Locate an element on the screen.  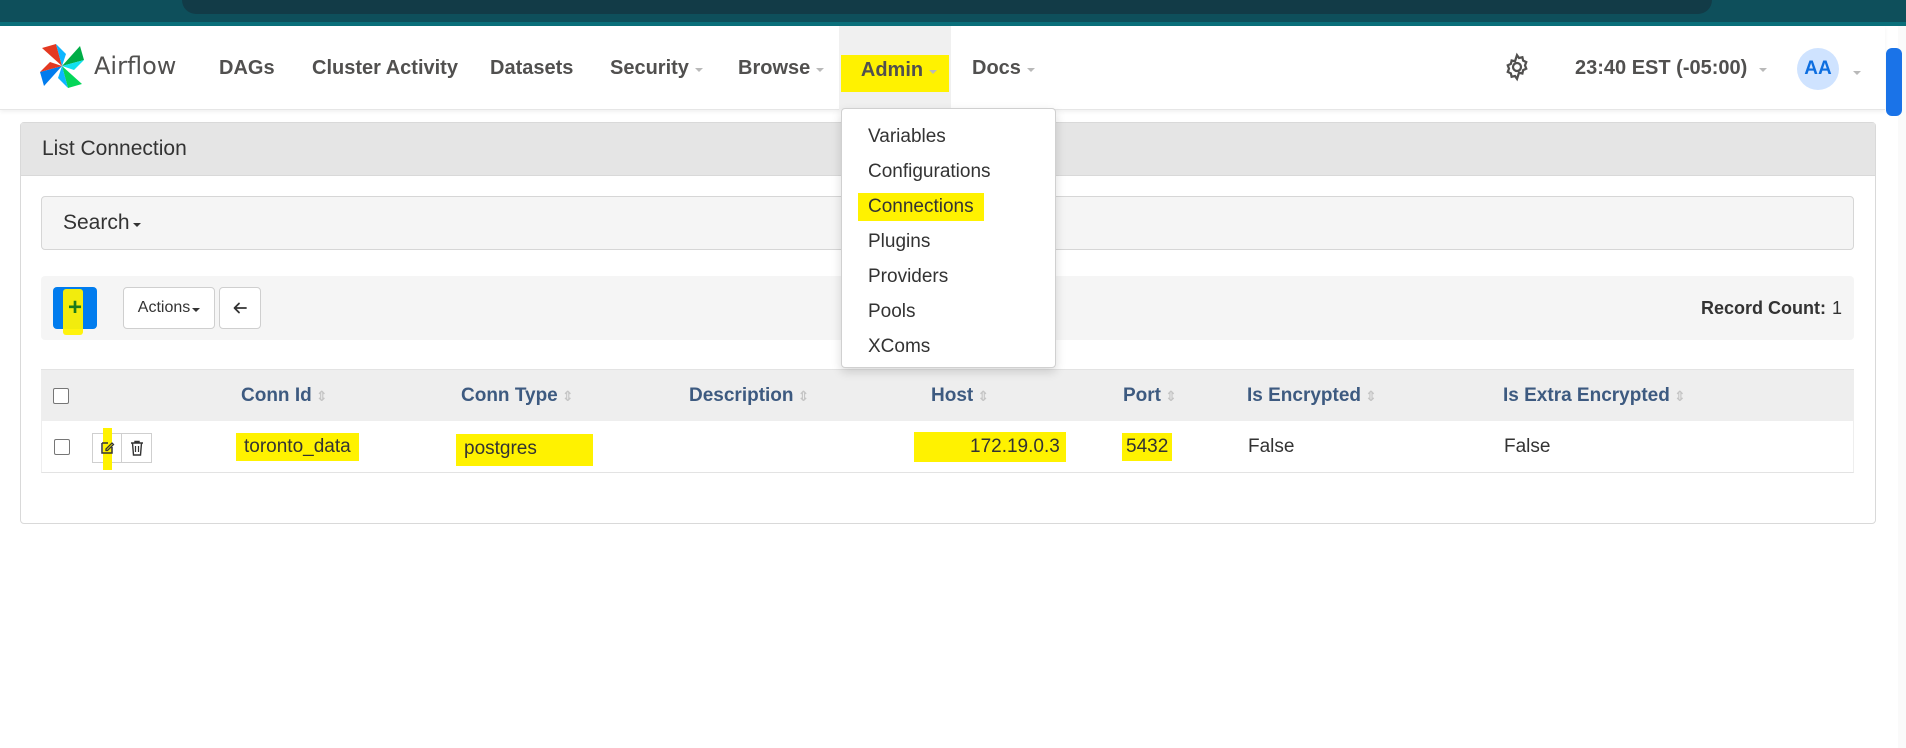
column-header-host: Host ⇕ is located at coordinates (960, 396).